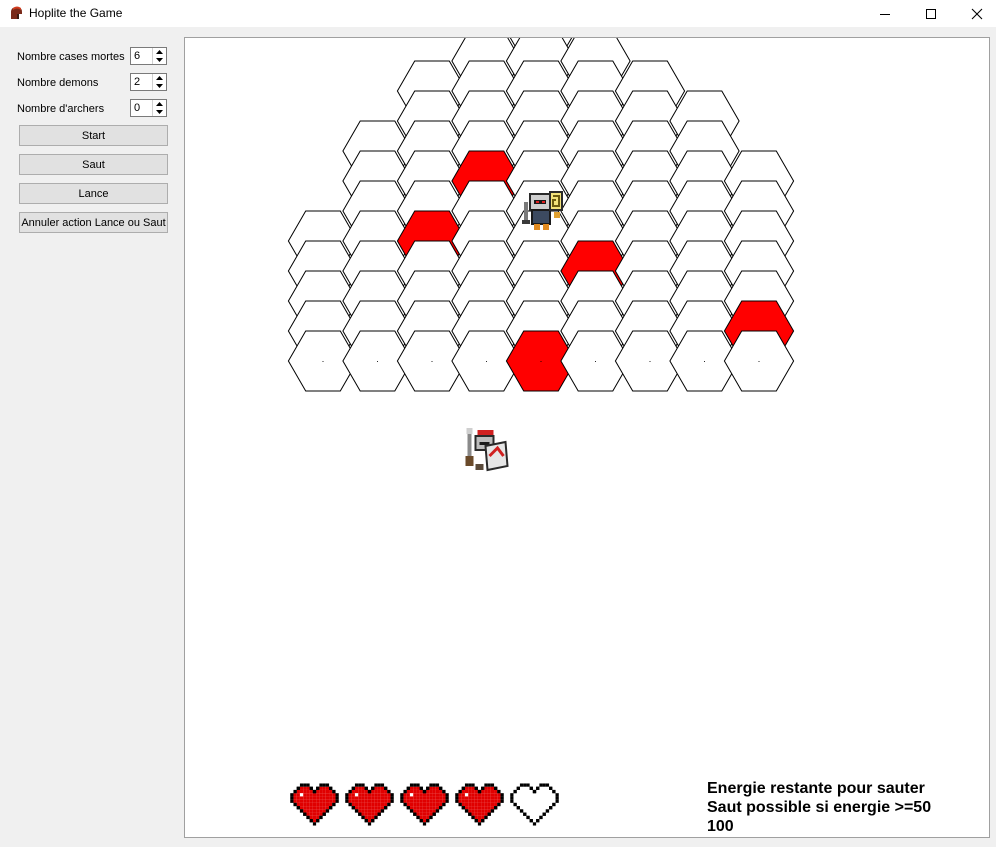 The image size is (996, 847). I want to click on spinbox-value: 2, so click(137, 82).